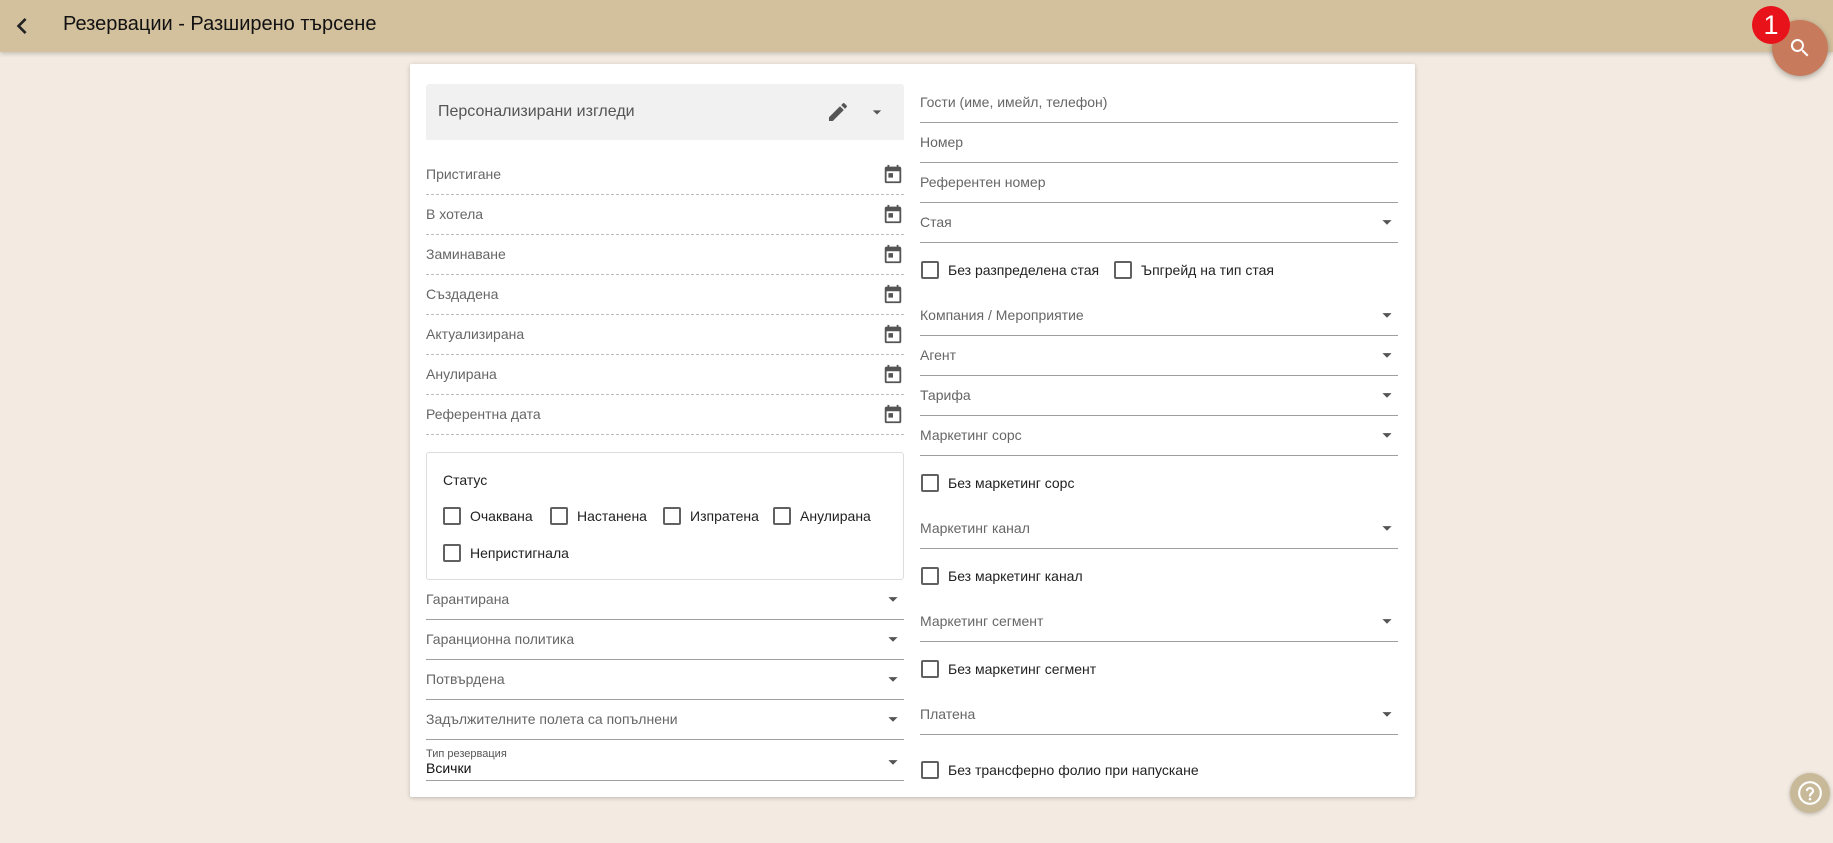 The height and width of the screenshot is (843, 1833). What do you see at coordinates (1159, 356) in the screenshot?
I see `agent-select: Агент` at bounding box center [1159, 356].